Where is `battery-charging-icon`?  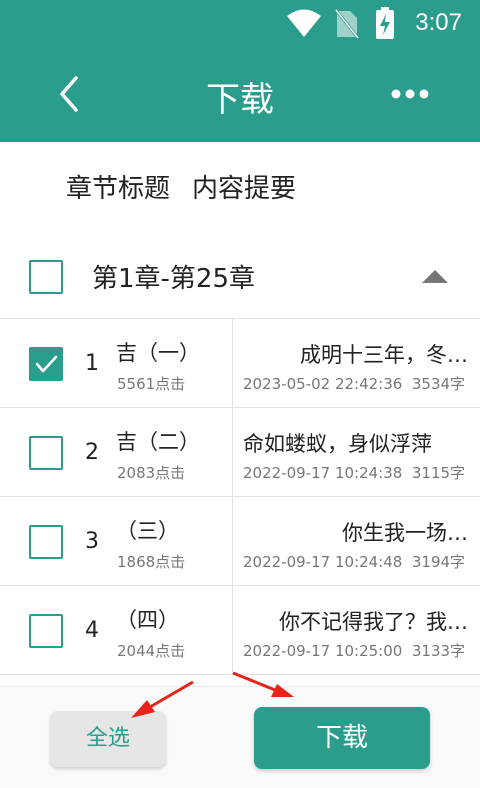
battery-charging-icon is located at coordinates (385, 23).